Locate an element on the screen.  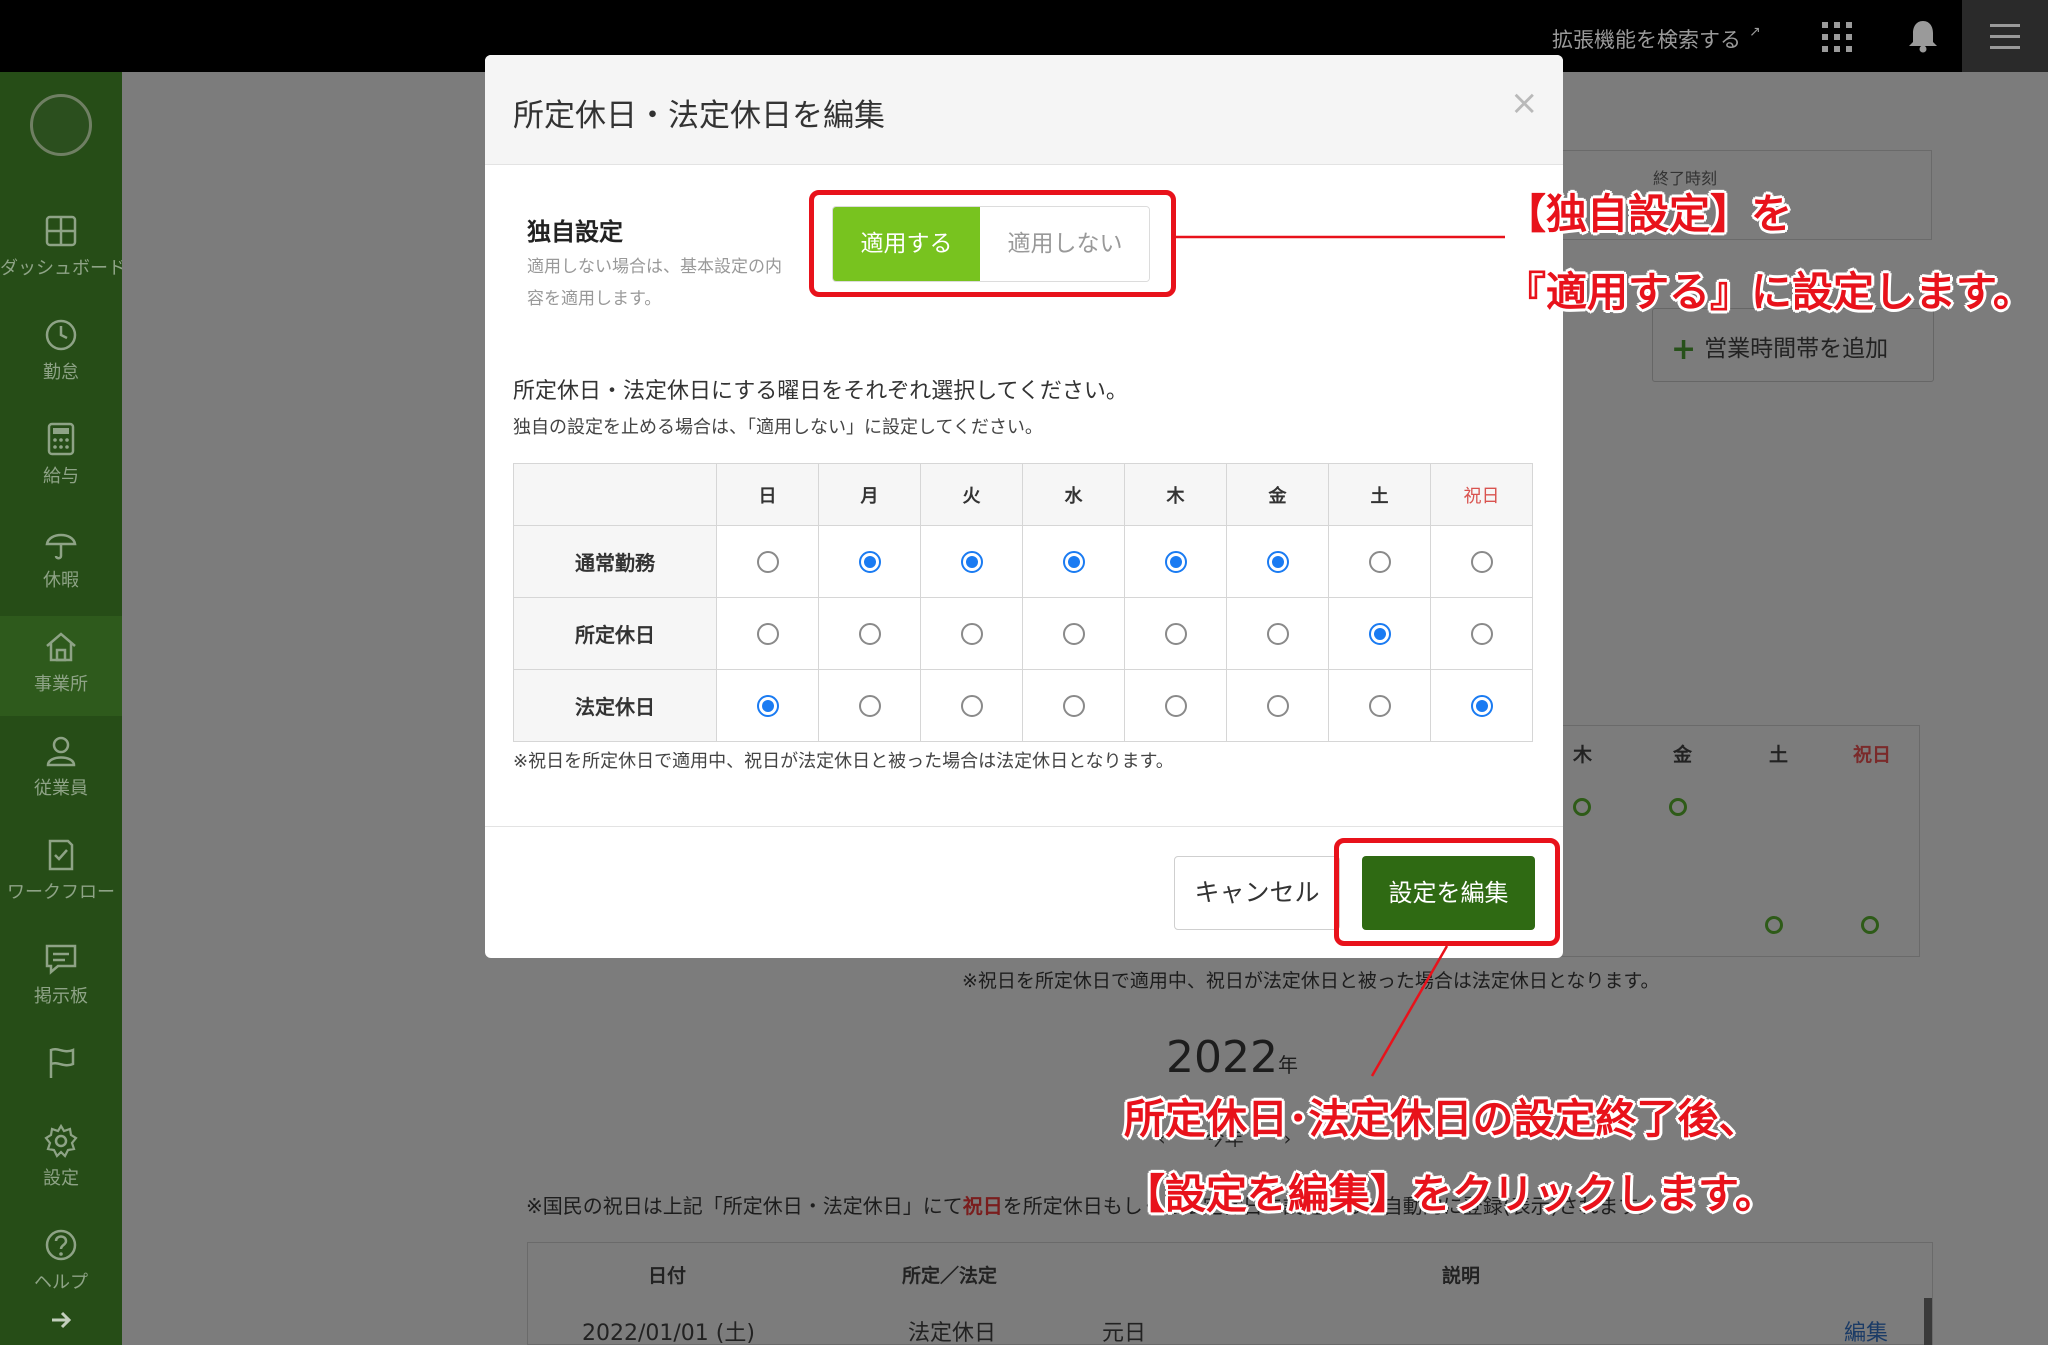
radio-regular-work-sun is located at coordinates (767, 561).